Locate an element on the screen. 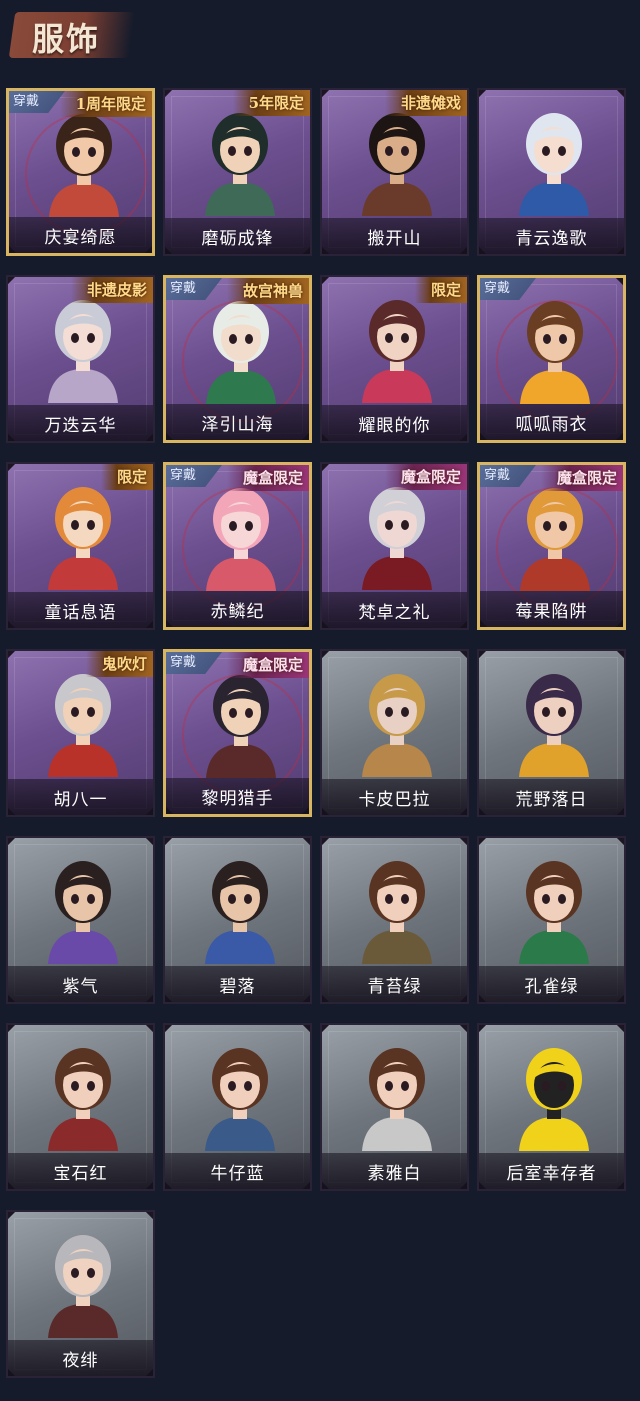  outfit-card: 鬼吹灯 胡八一 is located at coordinates (80, 733).